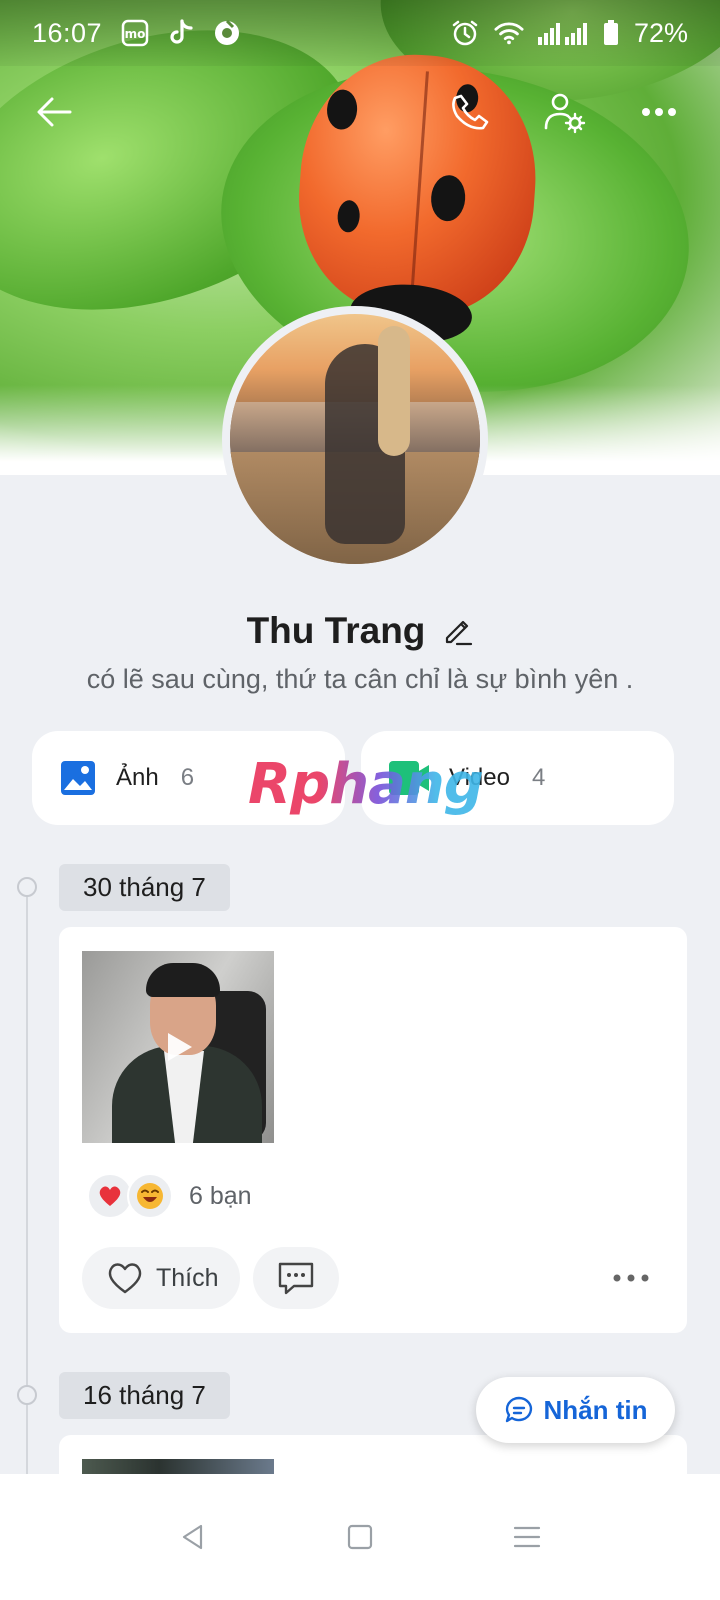 The image size is (720, 1600). I want to click on like-label: Thích, so click(187, 1277).